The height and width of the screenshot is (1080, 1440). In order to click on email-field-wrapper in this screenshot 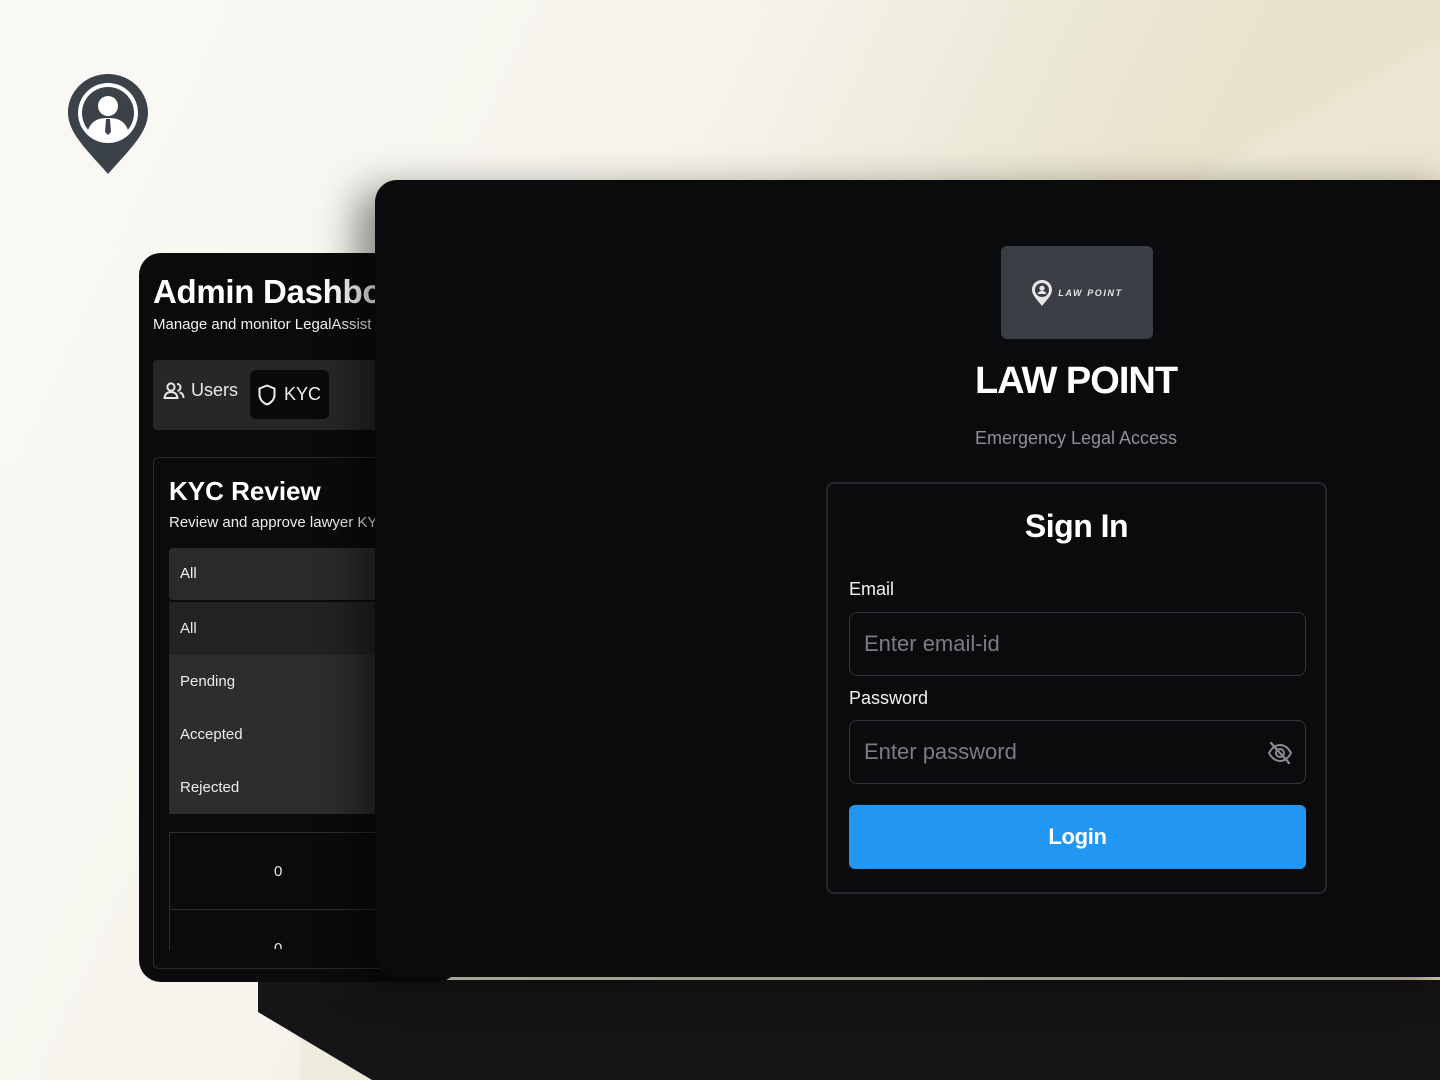, I will do `click(1077, 644)`.